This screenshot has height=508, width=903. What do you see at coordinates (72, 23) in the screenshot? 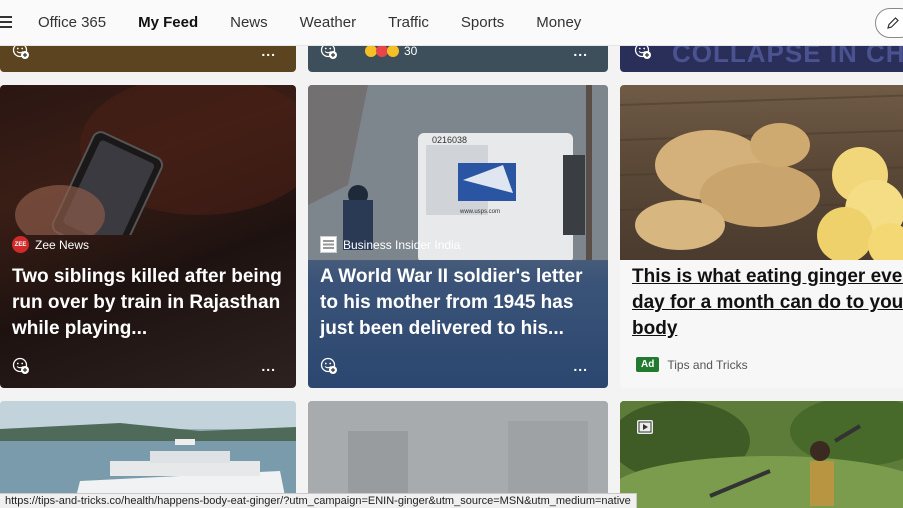
I see `nav-tab-office365: Office 365` at bounding box center [72, 23].